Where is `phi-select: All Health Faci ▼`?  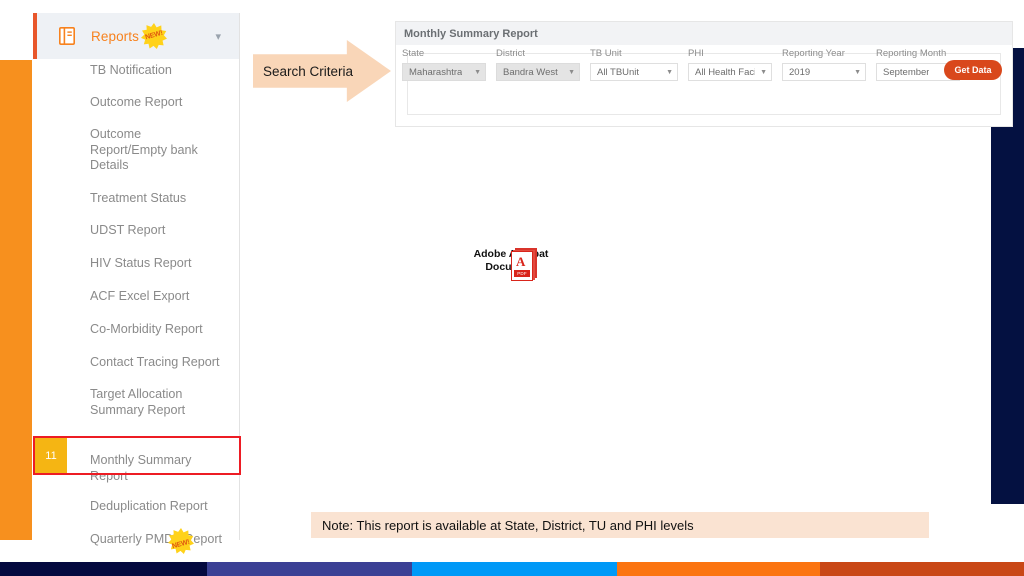
phi-select: All Health Faci ▼ is located at coordinates (730, 72).